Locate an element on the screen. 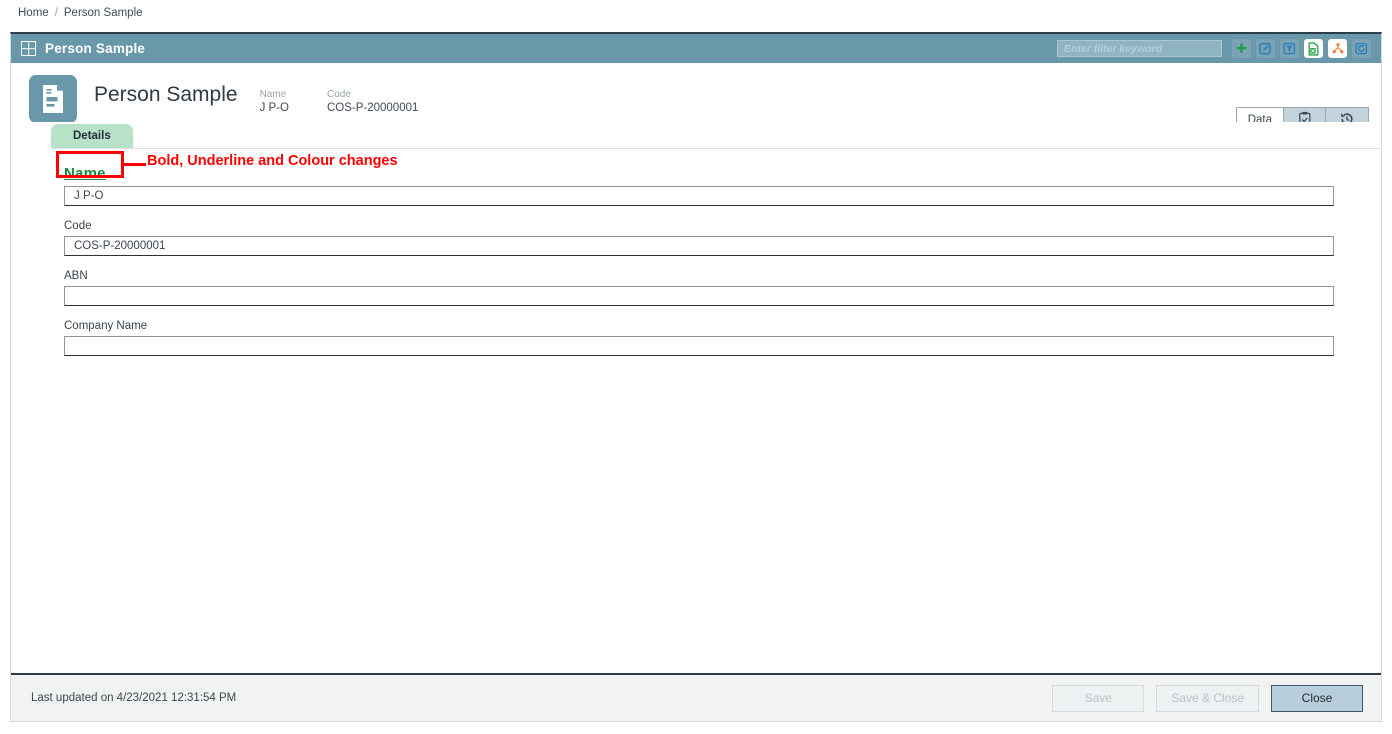 The height and width of the screenshot is (734, 1392). meta-code-value: COS-P-20000001 is located at coordinates (372, 108).